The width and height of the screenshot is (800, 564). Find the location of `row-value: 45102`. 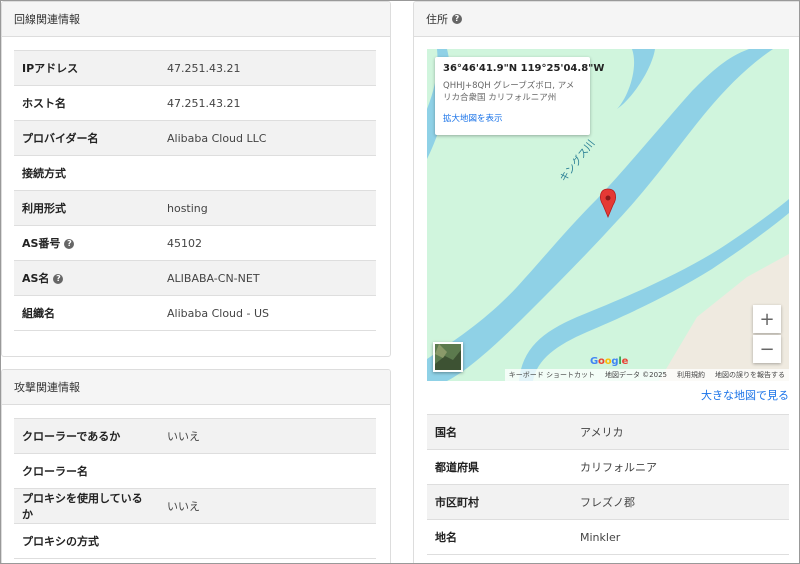

row-value: 45102 is located at coordinates (267, 243).